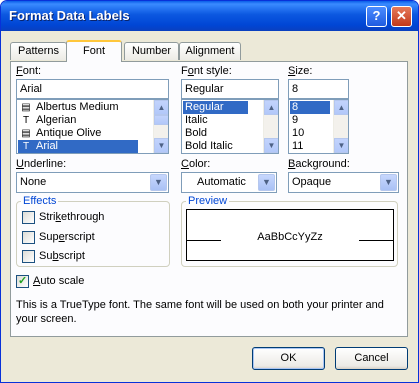 The height and width of the screenshot is (383, 419). Describe the element at coordinates (62, 256) in the screenshot. I see `subscript-label: Subscript` at that location.